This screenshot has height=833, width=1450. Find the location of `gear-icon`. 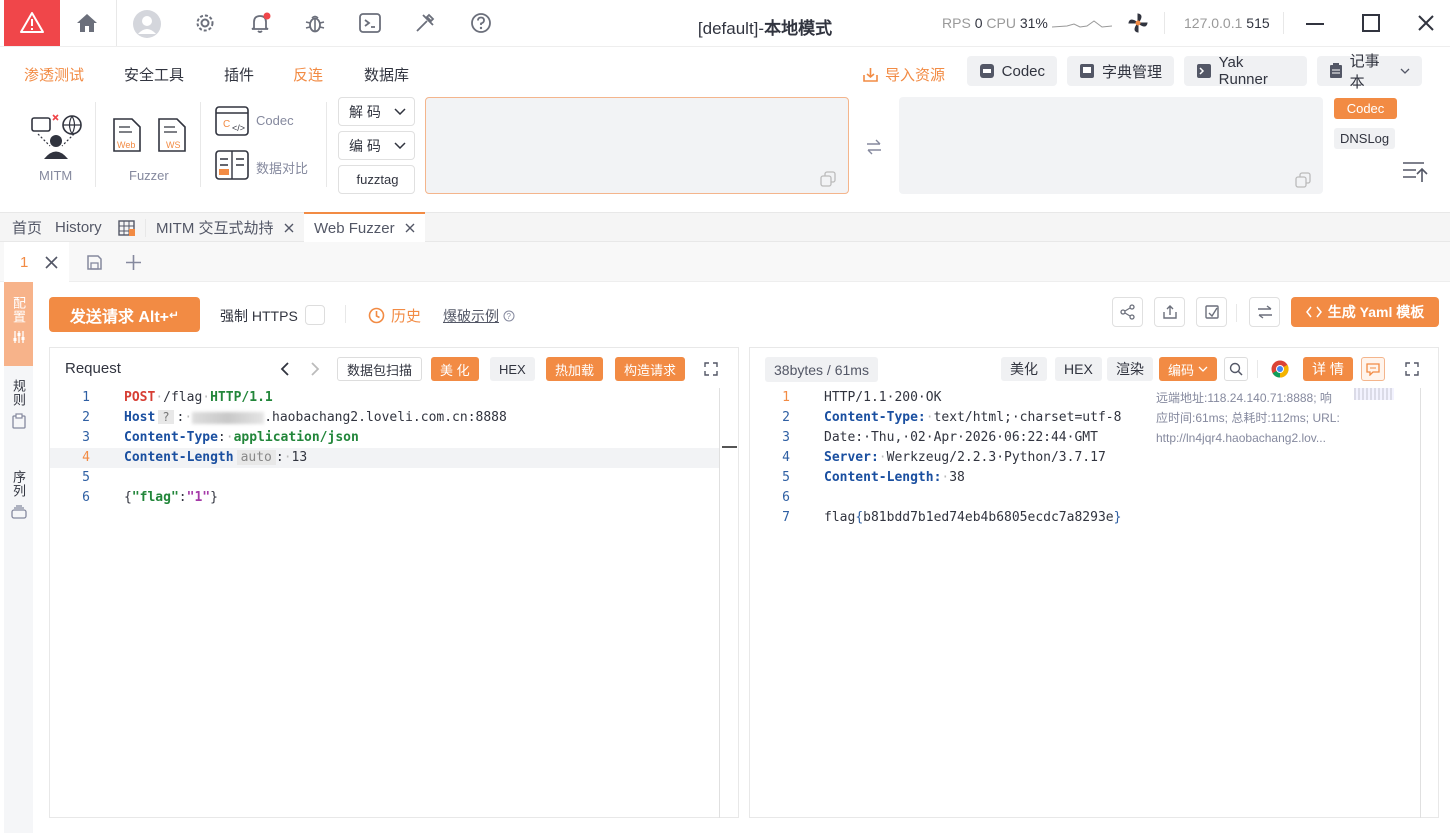

gear-icon is located at coordinates (205, 23).